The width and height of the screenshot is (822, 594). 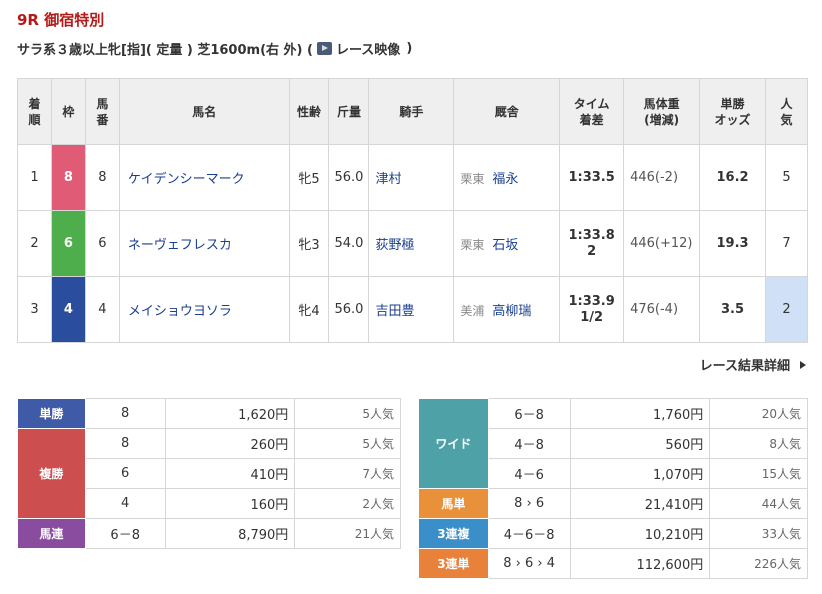 What do you see at coordinates (758, 533) in the screenshot?
I see `payout-popularity: 33人気` at bounding box center [758, 533].